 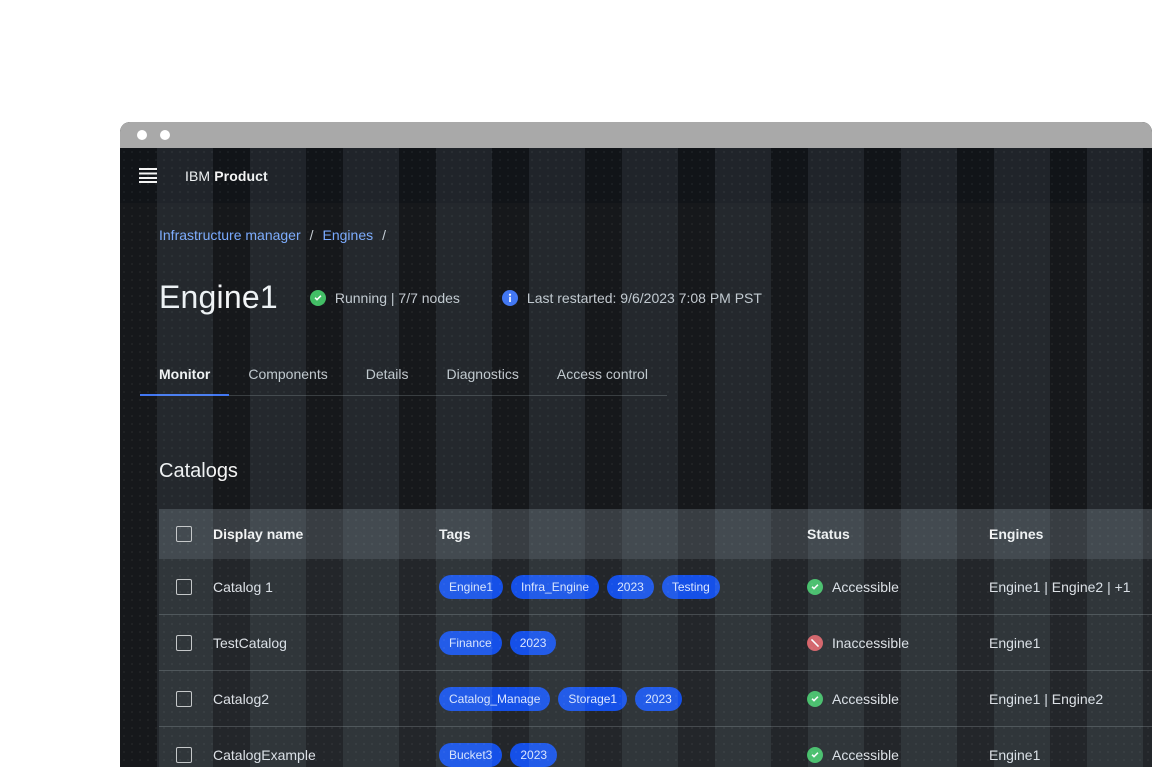 What do you see at coordinates (644, 297) in the screenshot?
I see `last-restarted-label: Last restarted: 9/6/2023 7:08 PM PST` at bounding box center [644, 297].